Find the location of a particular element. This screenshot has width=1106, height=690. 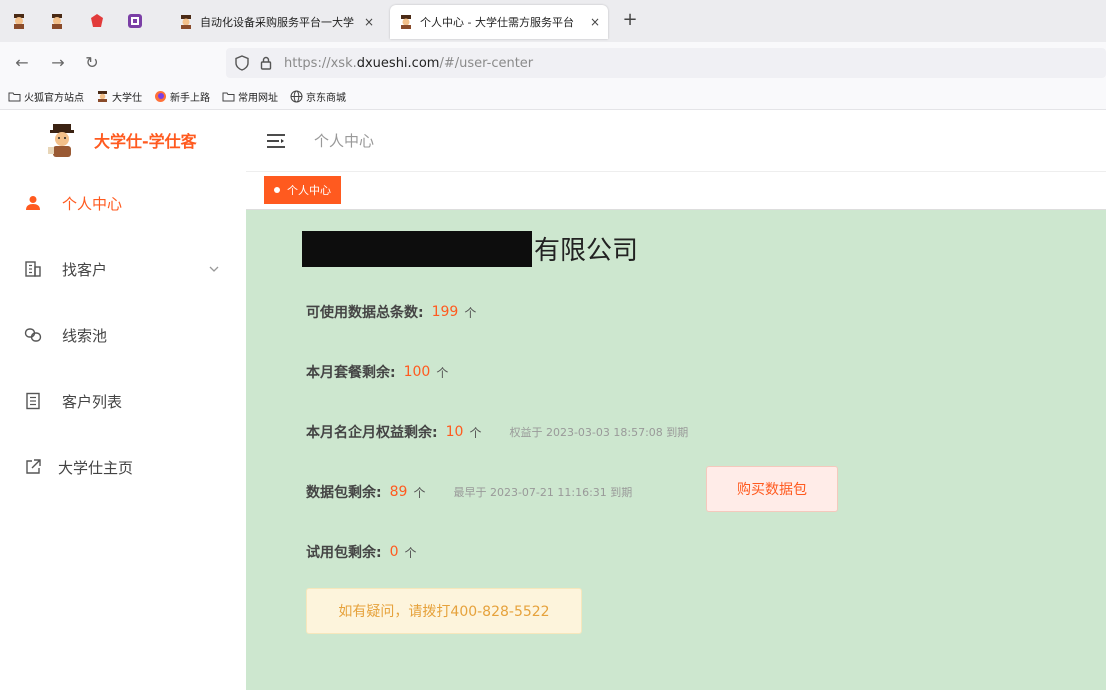

trial-row: 试用包剩余: 0 个 is located at coordinates (361, 552).